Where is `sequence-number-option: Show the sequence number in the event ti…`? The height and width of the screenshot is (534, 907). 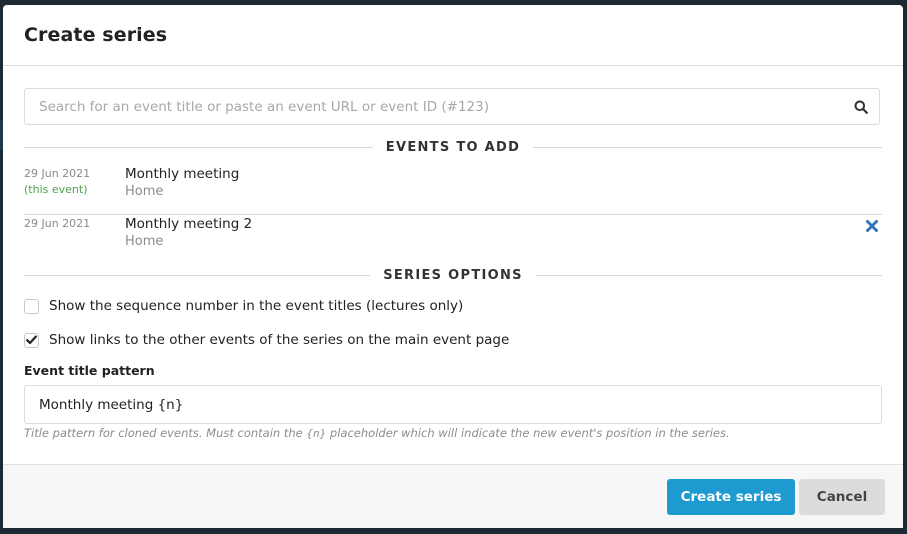
sequence-number-option: Show the sequence number in the event ti… is located at coordinates (243, 306).